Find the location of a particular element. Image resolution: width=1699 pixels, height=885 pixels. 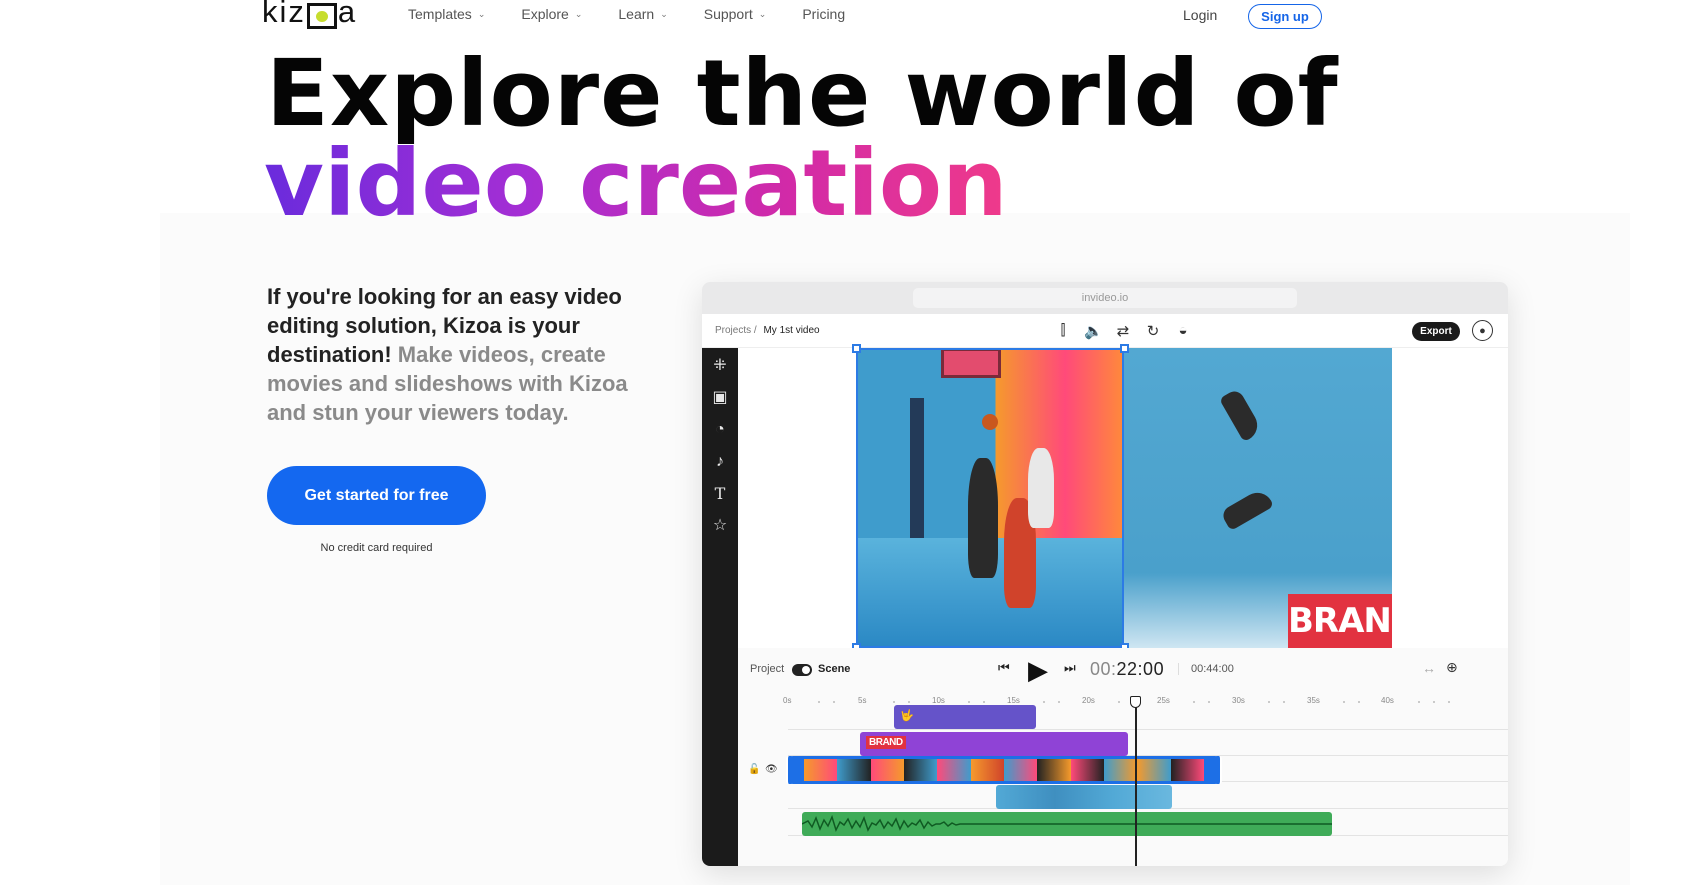

star-icon: ☆ is located at coordinates (720, 526).